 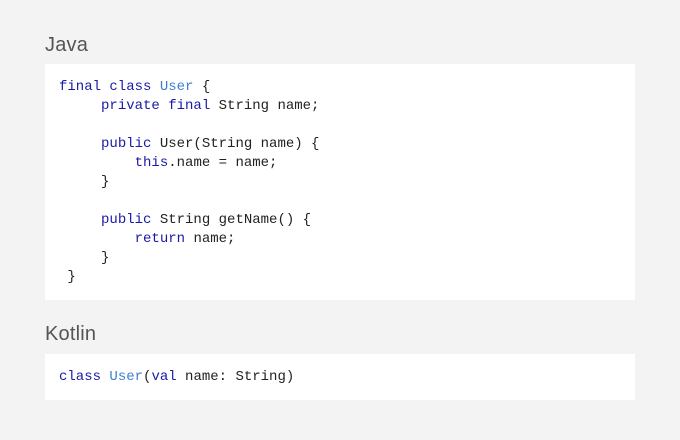 I want to click on kotlin-code-block: class User(val name: String), so click(x=340, y=377).